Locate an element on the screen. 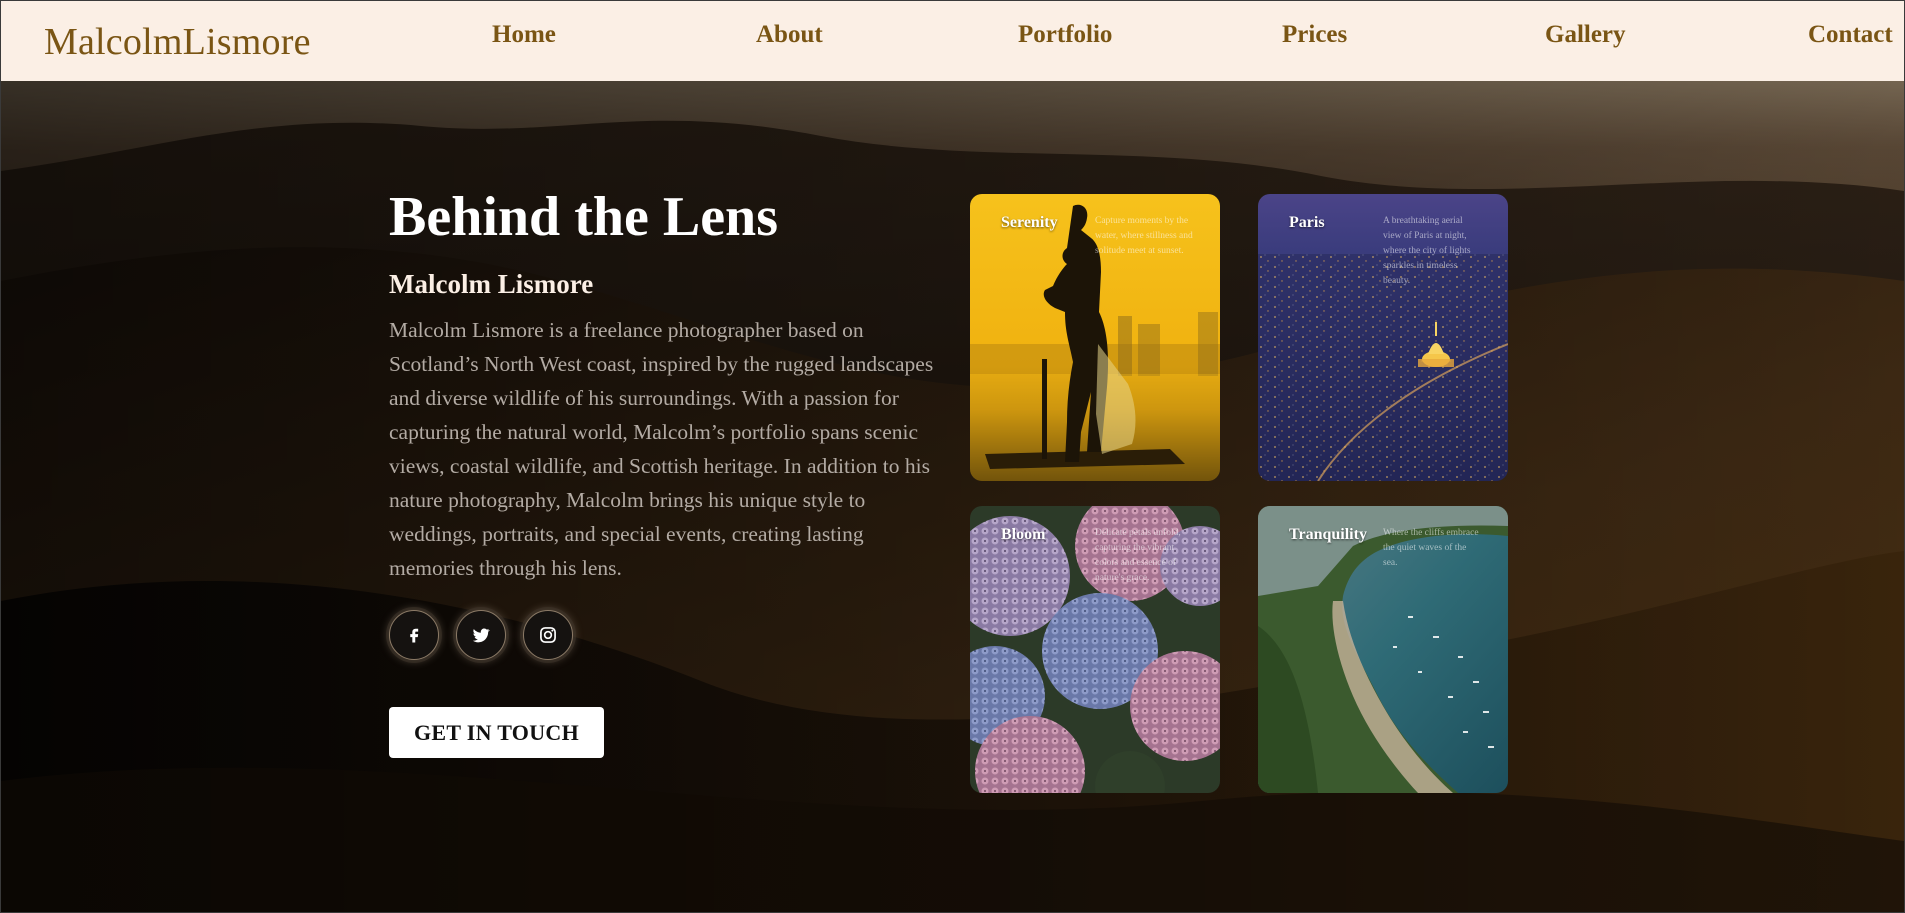 This screenshot has width=1905, height=913. get-in-touch-button: GET IN TOUCH is located at coordinates (496, 732).